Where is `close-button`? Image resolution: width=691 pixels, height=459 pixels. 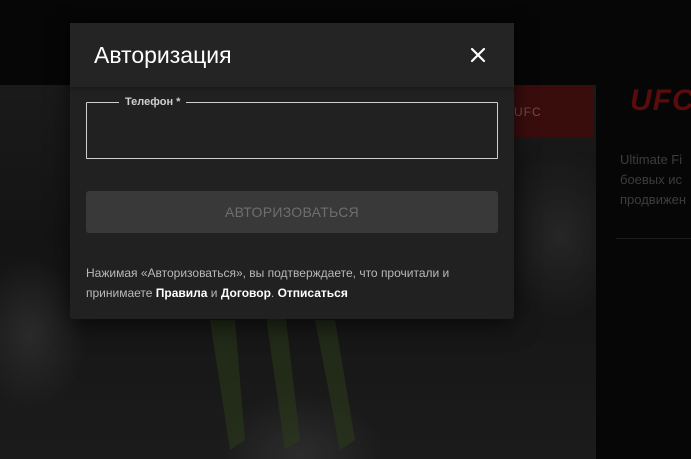
close-button is located at coordinates (478, 55).